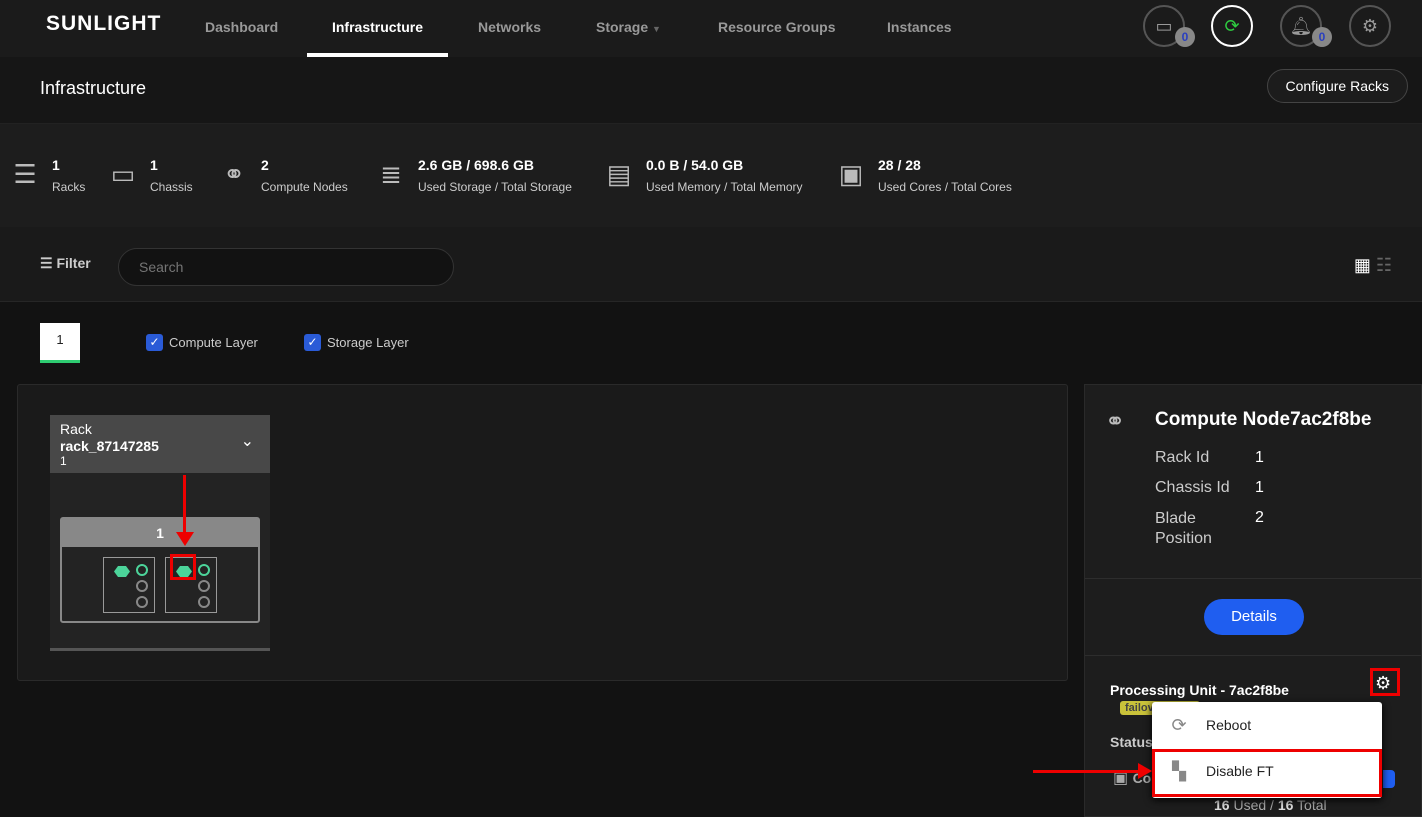 The height and width of the screenshot is (817, 1422). Describe the element at coordinates (123, 174) in the screenshot. I see `chassis-icon: ▭` at that location.